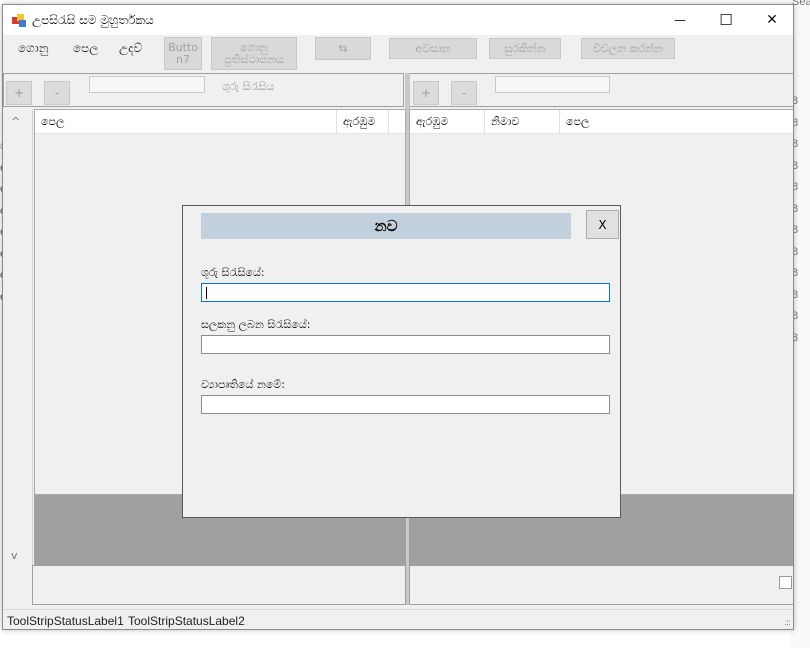 The width and height of the screenshot is (810, 648). What do you see at coordinates (19, 20) in the screenshot?
I see `app-icon` at bounding box center [19, 20].